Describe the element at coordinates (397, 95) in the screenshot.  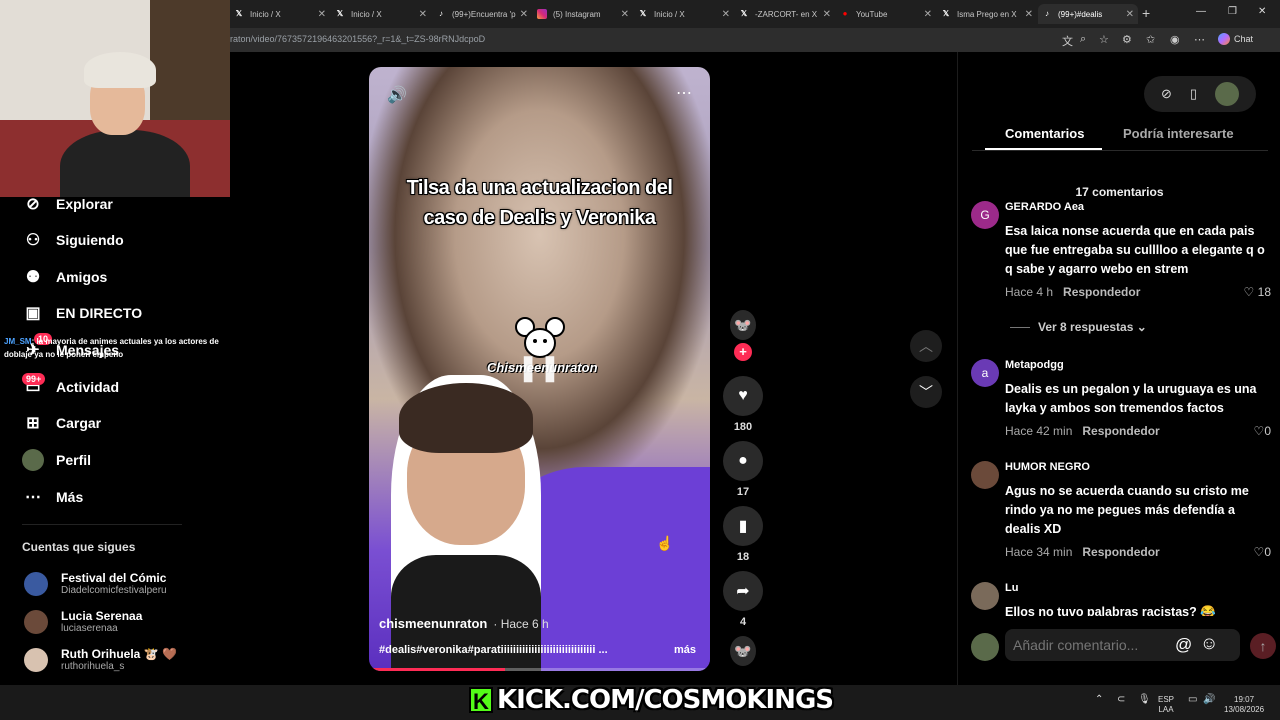
I see `volume-icon: 🔊` at that location.